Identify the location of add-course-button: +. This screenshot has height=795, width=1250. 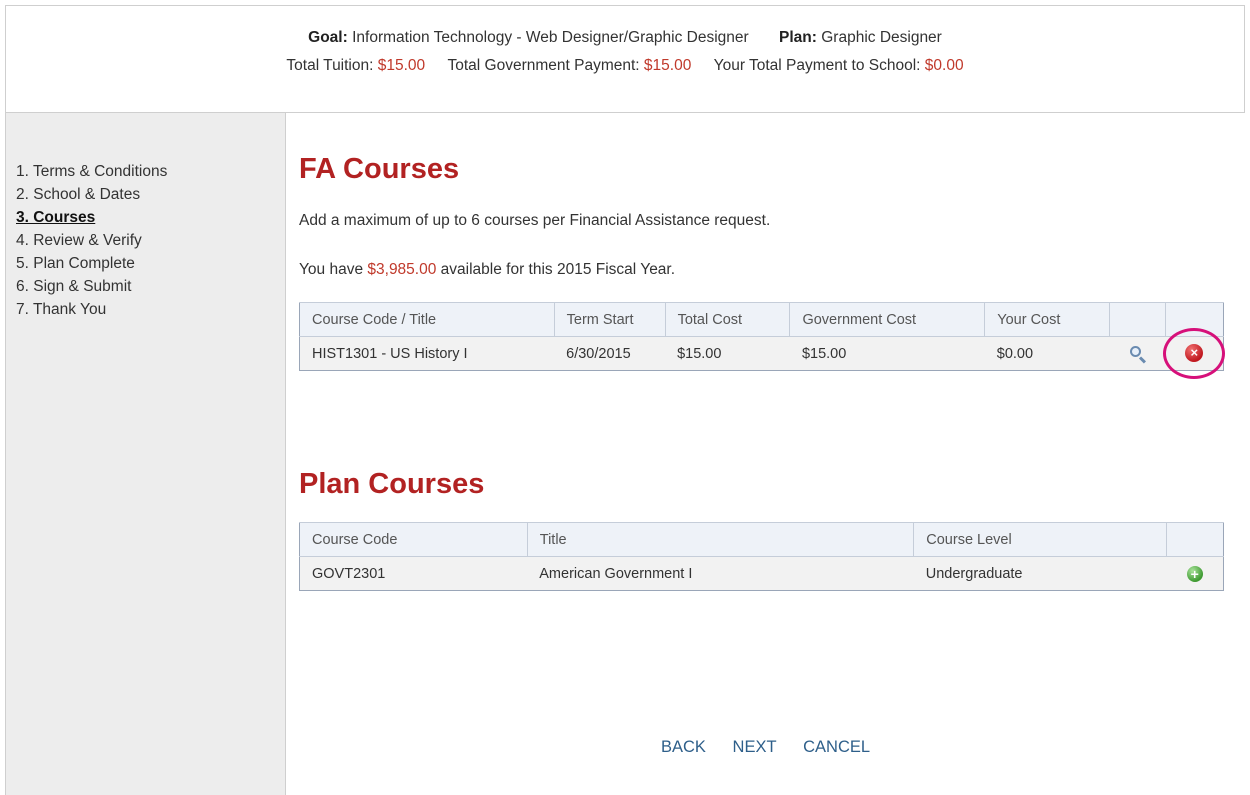
(1195, 573).